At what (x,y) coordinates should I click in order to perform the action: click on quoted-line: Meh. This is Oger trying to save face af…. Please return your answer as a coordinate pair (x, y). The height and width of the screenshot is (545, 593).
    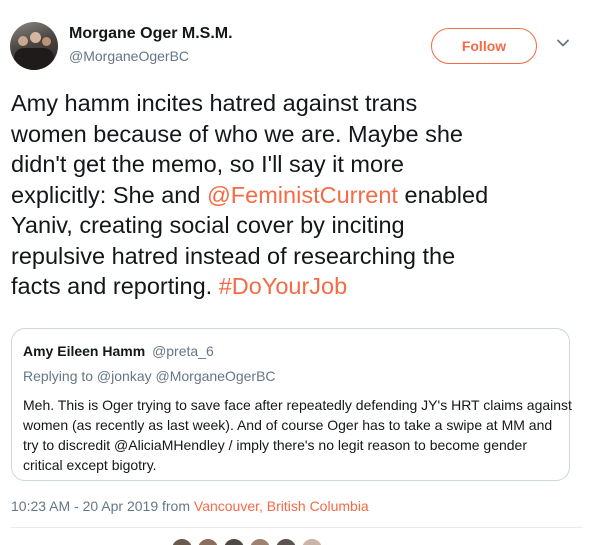
    Looking at the image, I should click on (297, 405).